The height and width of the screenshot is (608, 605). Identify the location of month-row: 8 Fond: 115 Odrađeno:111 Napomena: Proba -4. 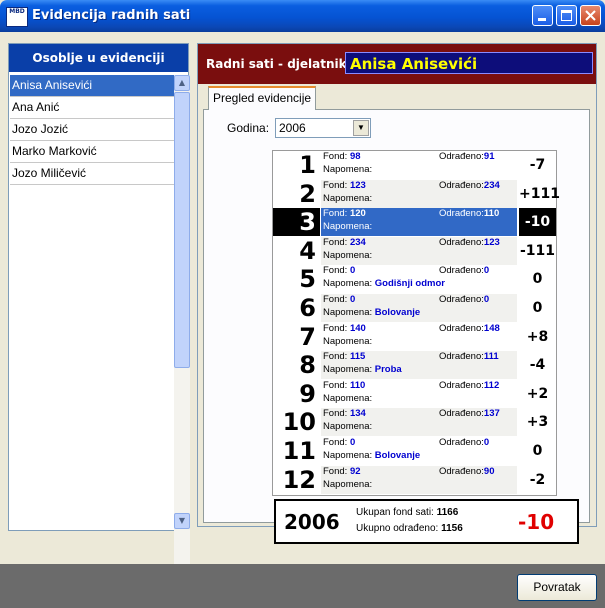
(414, 365).